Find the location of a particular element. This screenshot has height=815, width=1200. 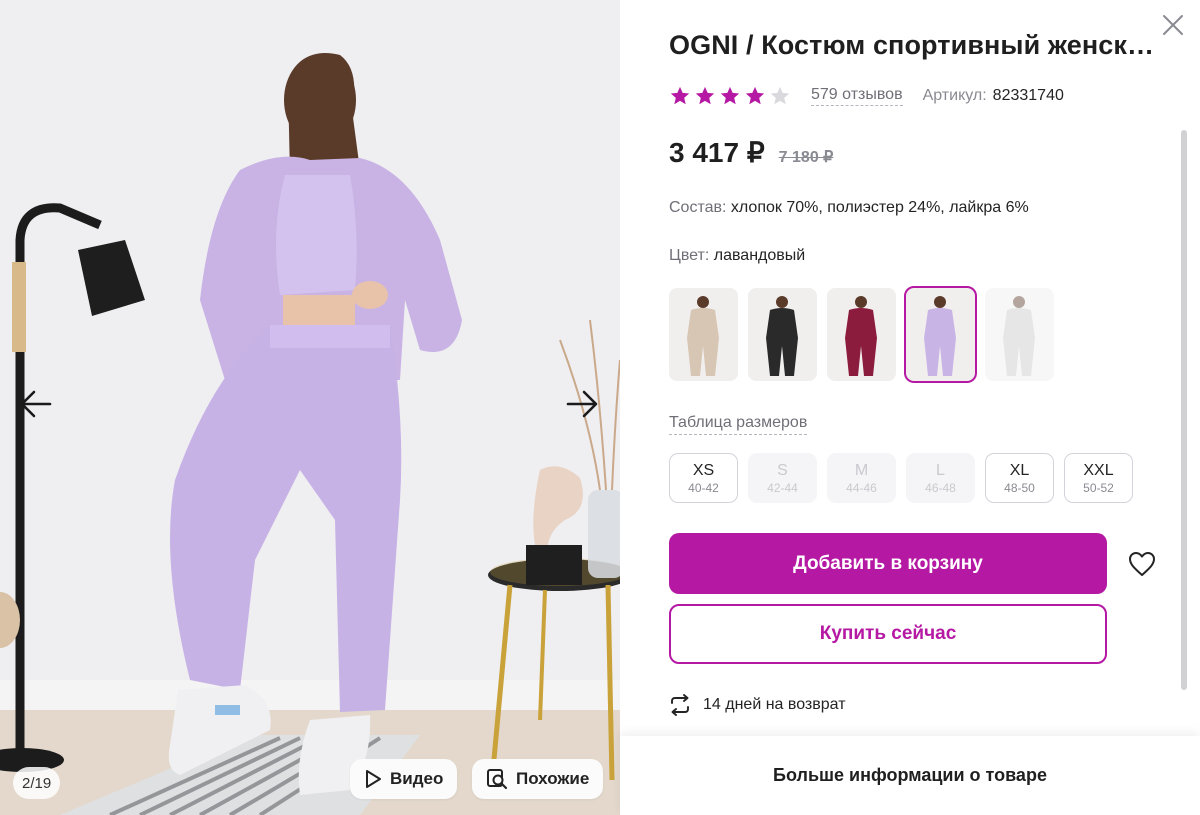

size-option-m: M 44-46 is located at coordinates (861, 478).